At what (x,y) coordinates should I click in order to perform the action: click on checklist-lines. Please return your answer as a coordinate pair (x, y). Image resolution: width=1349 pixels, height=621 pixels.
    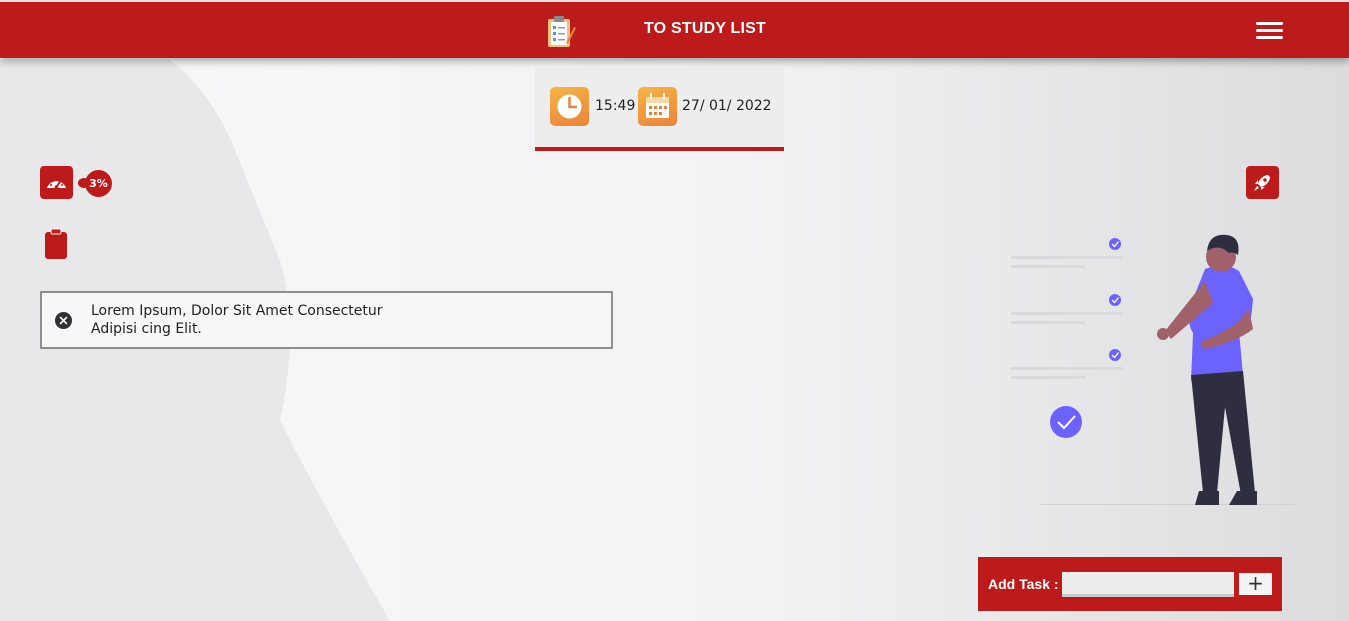
    Looking at the image, I should click on (1067, 338).